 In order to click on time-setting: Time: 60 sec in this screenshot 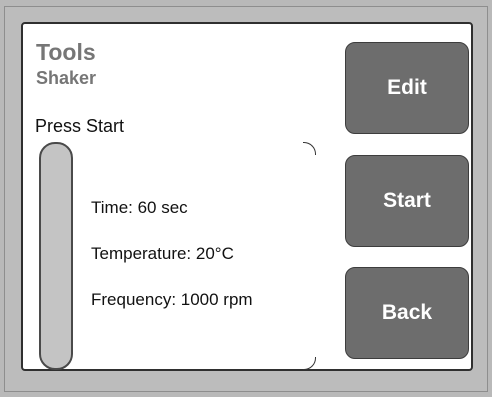, I will do `click(139, 207)`.